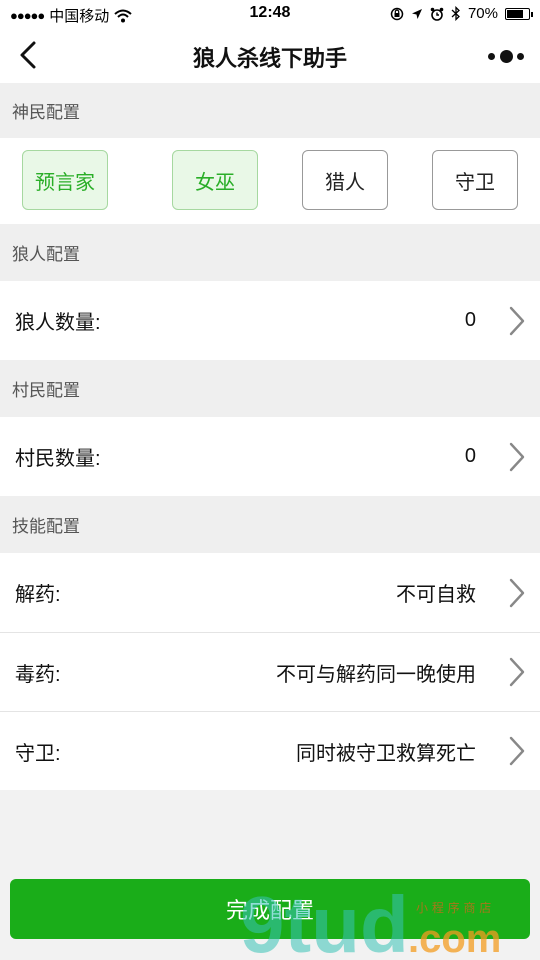 Image resolution: width=540 pixels, height=960 pixels. What do you see at coordinates (397, 13) in the screenshot?
I see `rotation-lock-icon` at bounding box center [397, 13].